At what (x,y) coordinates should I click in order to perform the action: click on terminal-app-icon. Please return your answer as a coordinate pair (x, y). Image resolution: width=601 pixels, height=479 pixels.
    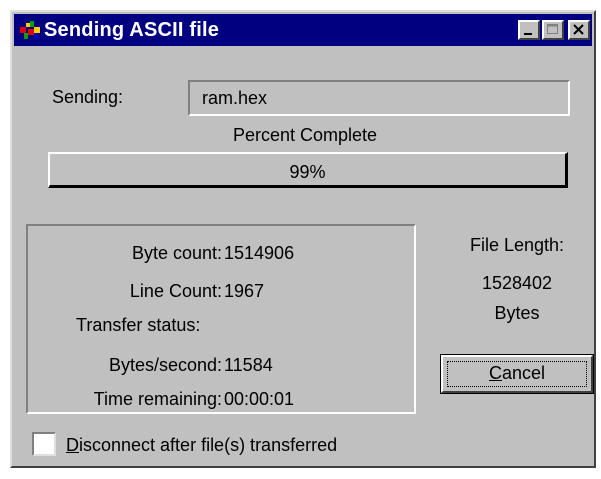
    Looking at the image, I should click on (30, 30).